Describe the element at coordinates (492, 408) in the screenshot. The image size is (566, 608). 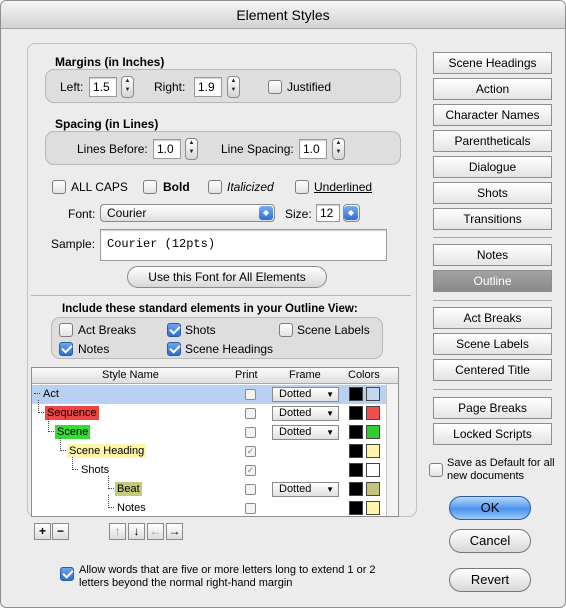
I see `element-button-page-breaks: Page Breaks` at that location.